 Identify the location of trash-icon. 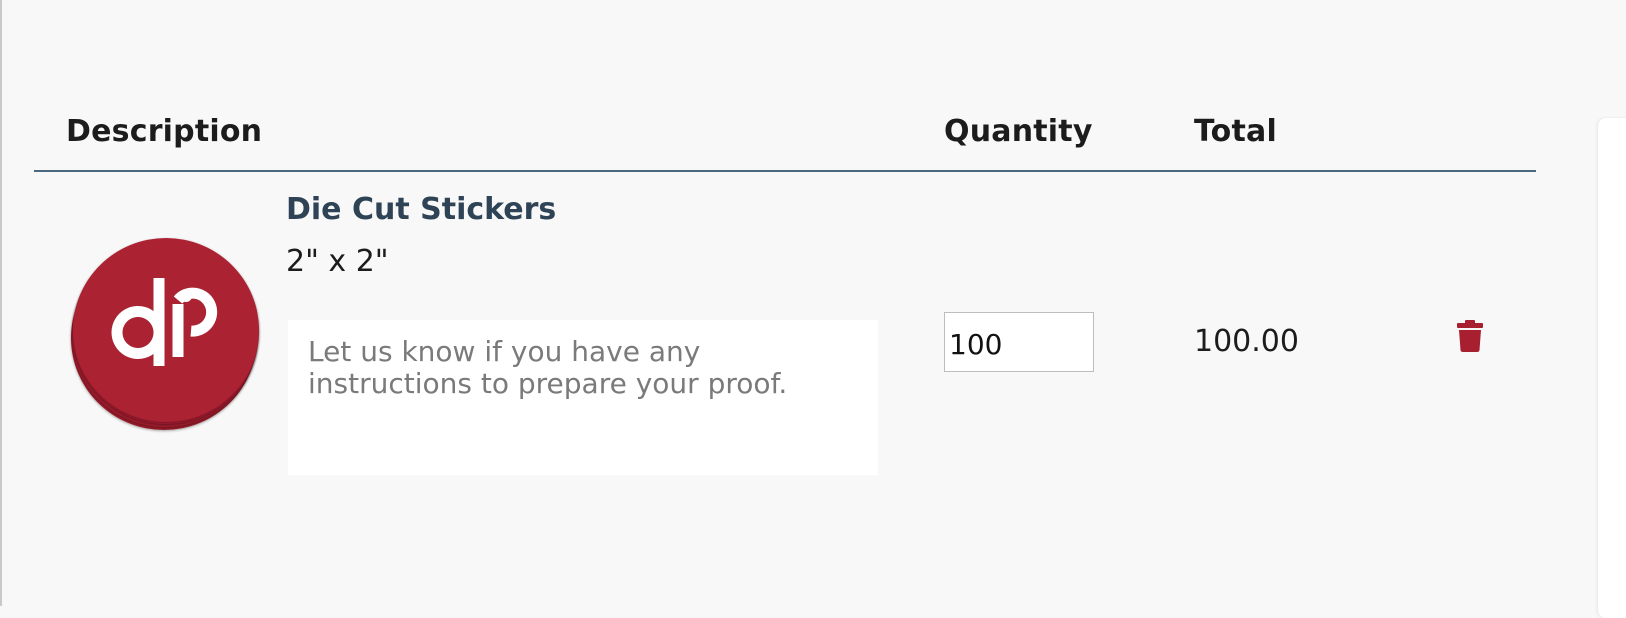
(1470, 336).